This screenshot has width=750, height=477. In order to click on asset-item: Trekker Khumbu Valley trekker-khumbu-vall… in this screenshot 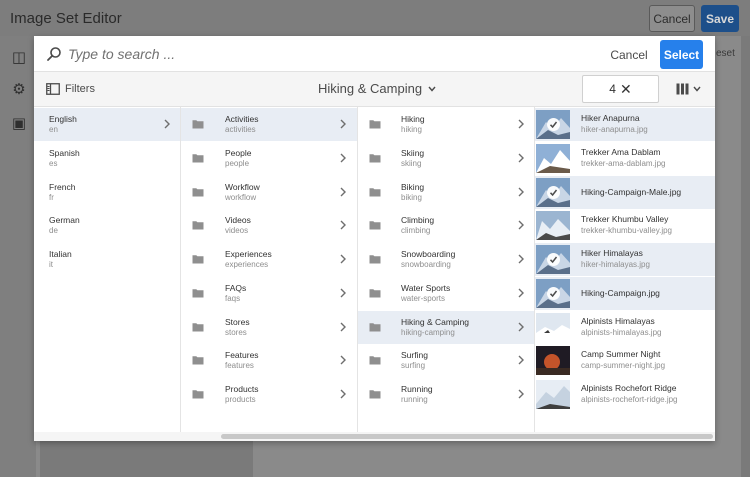, I will do `click(625, 225)`.